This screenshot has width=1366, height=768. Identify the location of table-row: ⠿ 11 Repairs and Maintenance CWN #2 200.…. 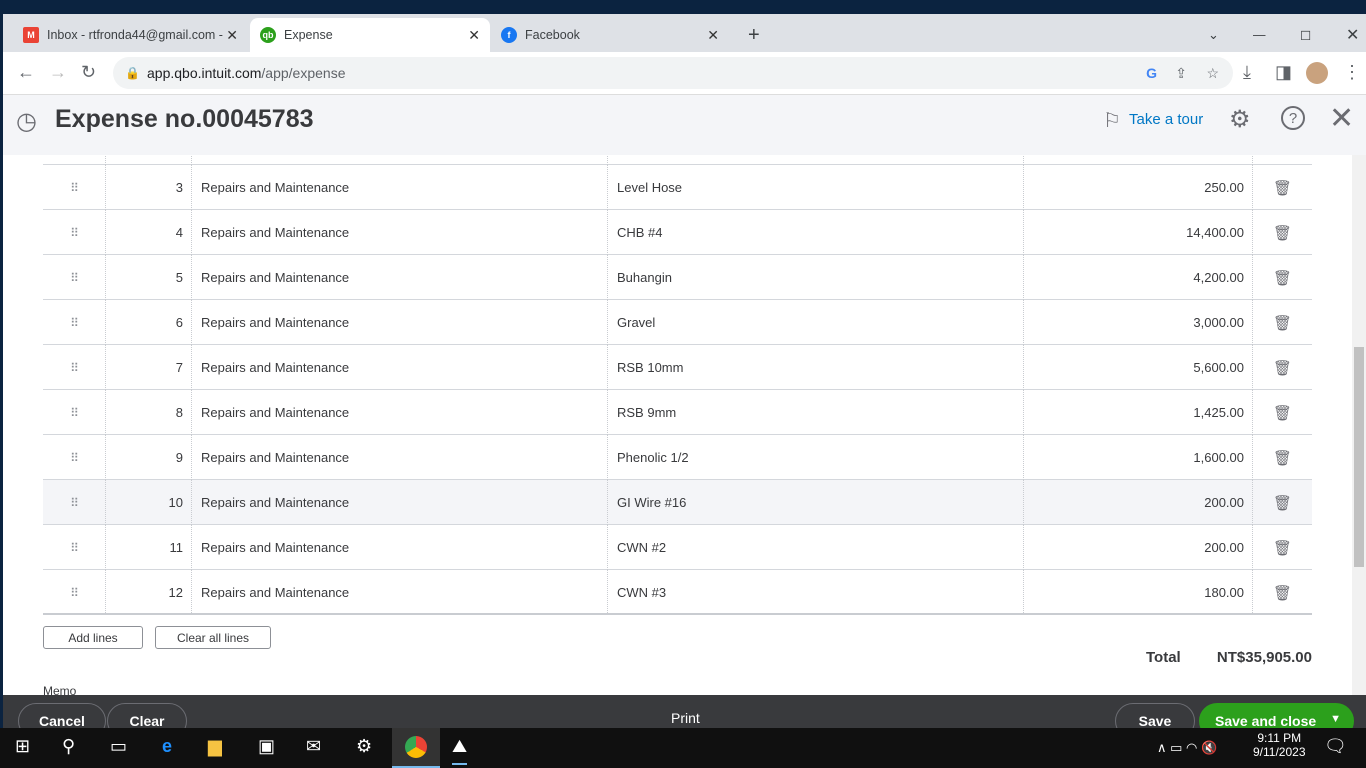
(677, 547).